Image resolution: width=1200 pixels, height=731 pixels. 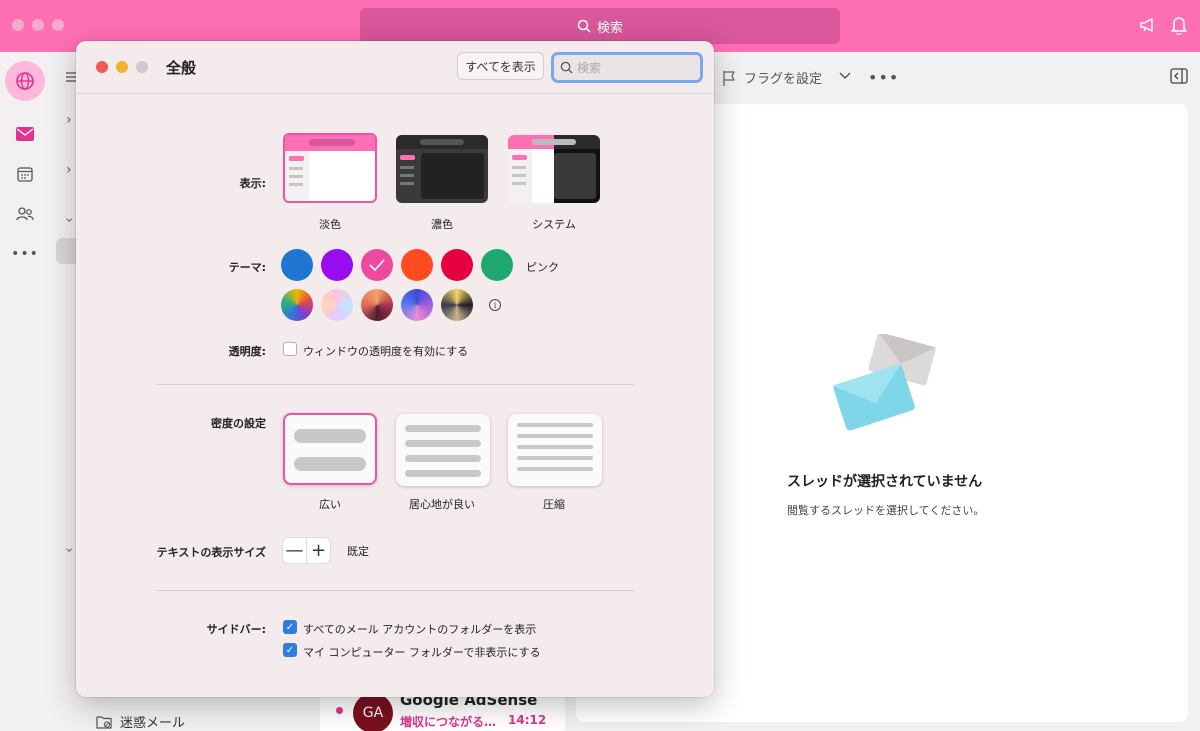 What do you see at coordinates (330, 224) in the screenshot?
I see `appearance-light-label: 淡色` at bounding box center [330, 224].